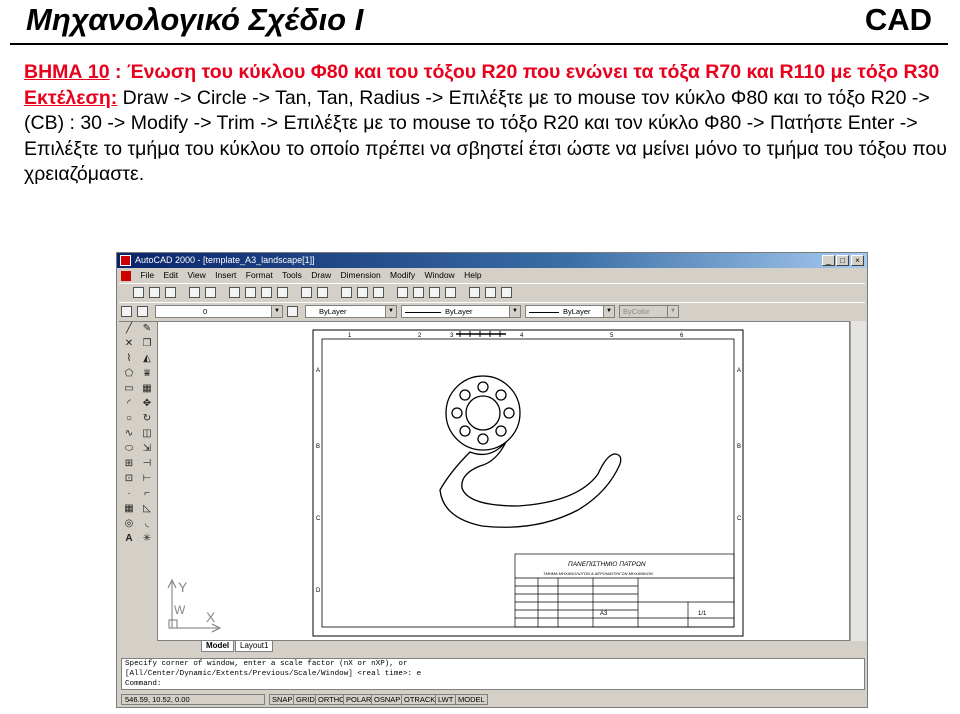 This screenshot has height=714, width=960. I want to click on construction-line-icon: ✕, so click(129, 344).